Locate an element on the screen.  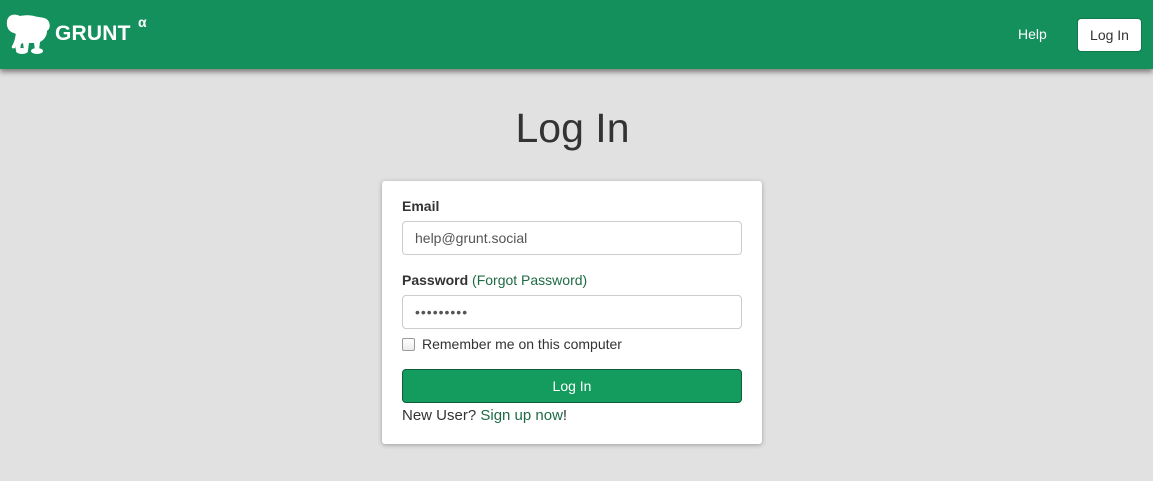
brand-link: GRUNT α is located at coordinates (76, 34).